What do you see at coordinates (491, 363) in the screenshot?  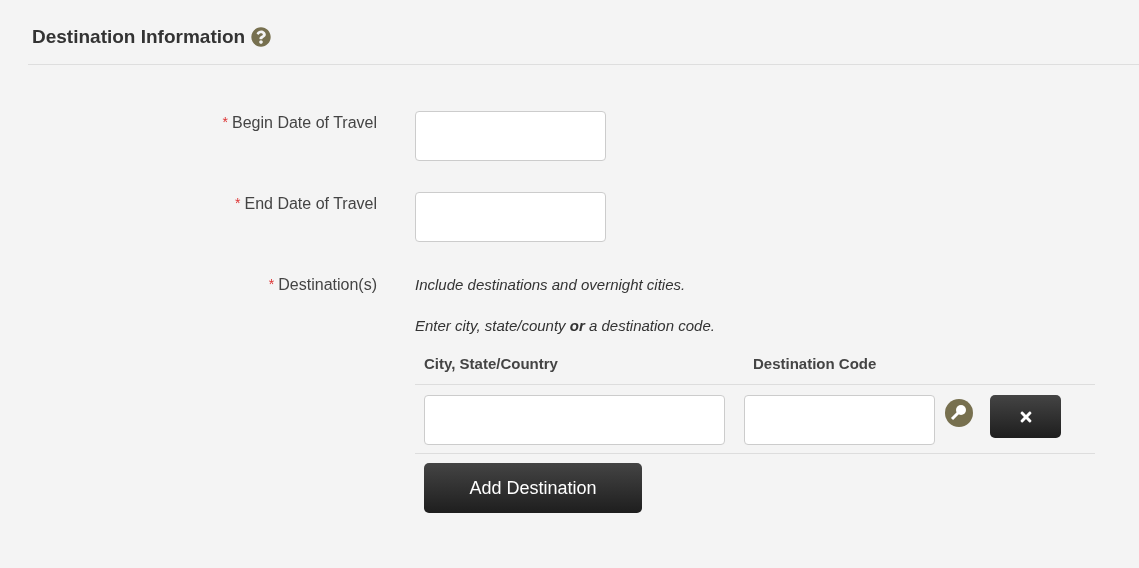 I see `column-header: City, State/Country` at bounding box center [491, 363].